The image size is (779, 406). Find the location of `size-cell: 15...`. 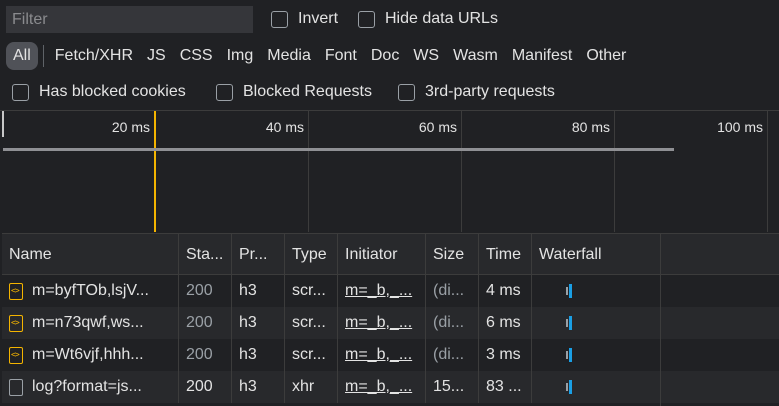

size-cell: 15... is located at coordinates (452, 387).